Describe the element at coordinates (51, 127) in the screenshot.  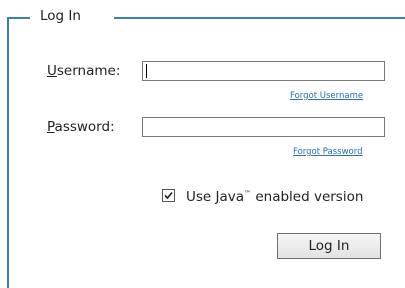
I see `password-label-accesskey: P` at that location.